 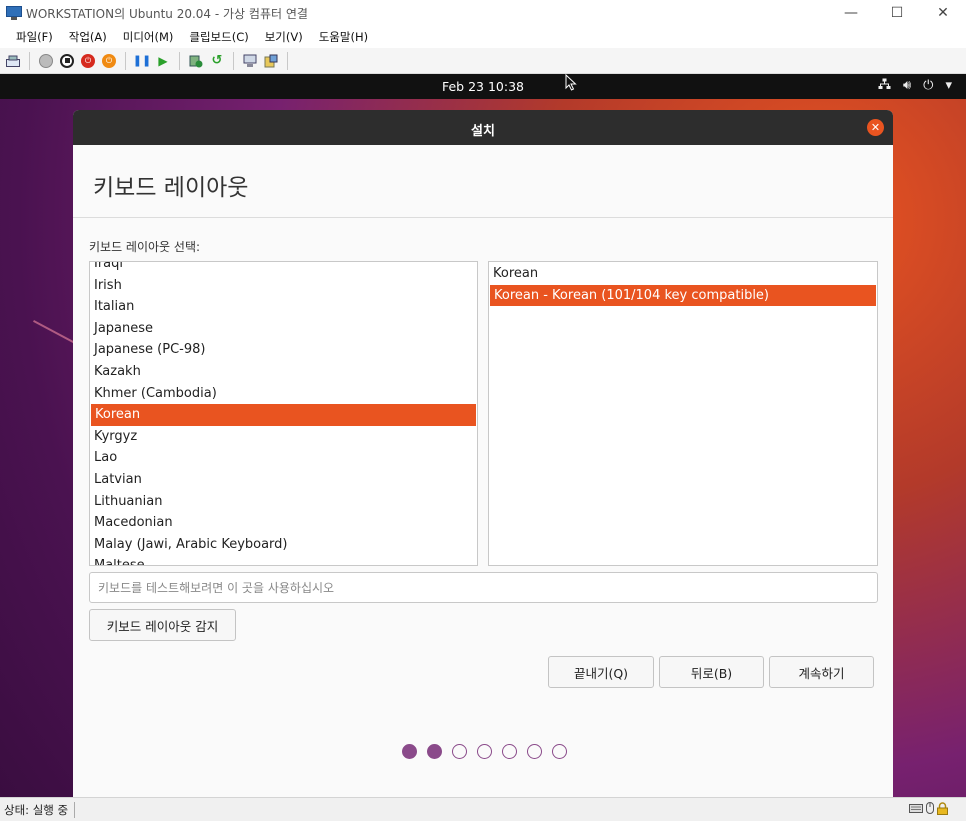 I want to click on chevron-down-icon: ▾, so click(x=948, y=86).